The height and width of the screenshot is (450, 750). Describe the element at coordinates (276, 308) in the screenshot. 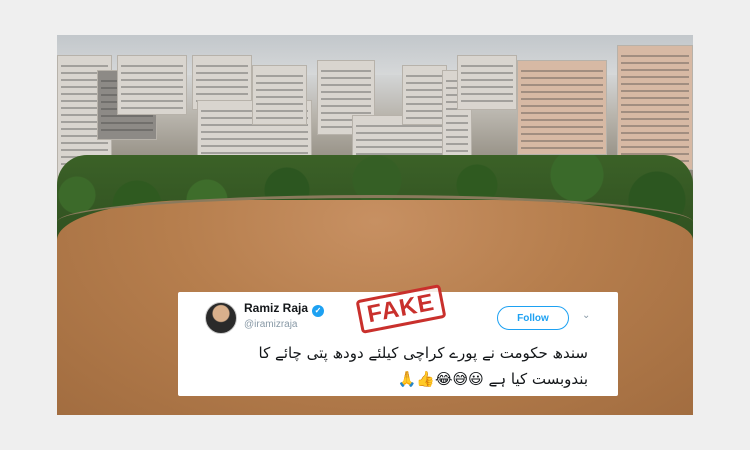

I see `author-name-text: Ramiz Raja` at that location.